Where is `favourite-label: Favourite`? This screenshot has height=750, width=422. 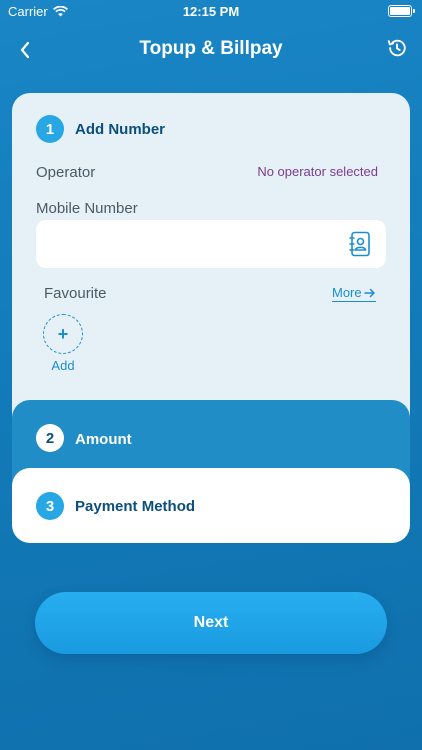
favourite-label: Favourite is located at coordinates (75, 293).